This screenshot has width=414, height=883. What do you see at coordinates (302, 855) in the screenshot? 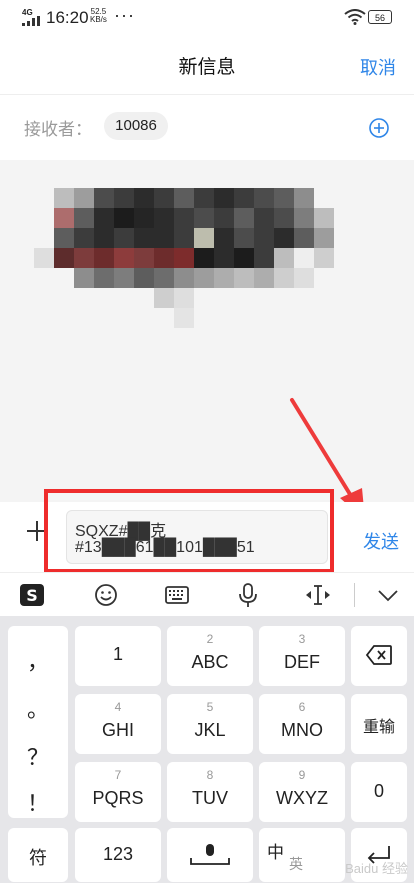
I see `language-switch-key: 中 英` at bounding box center [302, 855].